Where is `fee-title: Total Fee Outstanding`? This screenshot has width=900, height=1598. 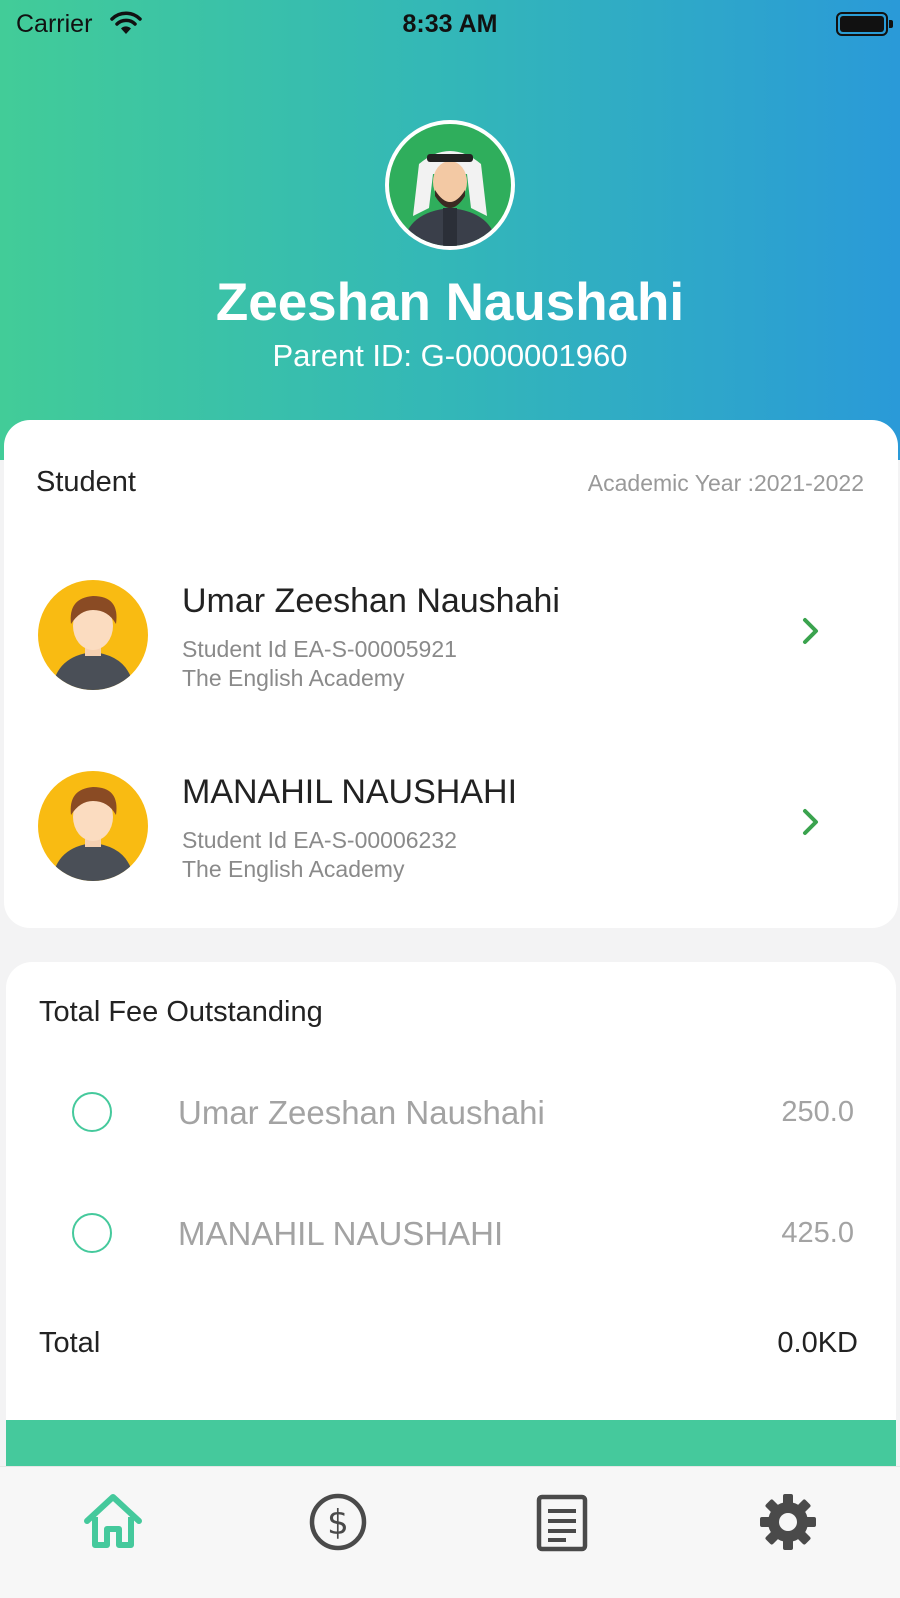
fee-title: Total Fee Outstanding is located at coordinates (181, 1012).